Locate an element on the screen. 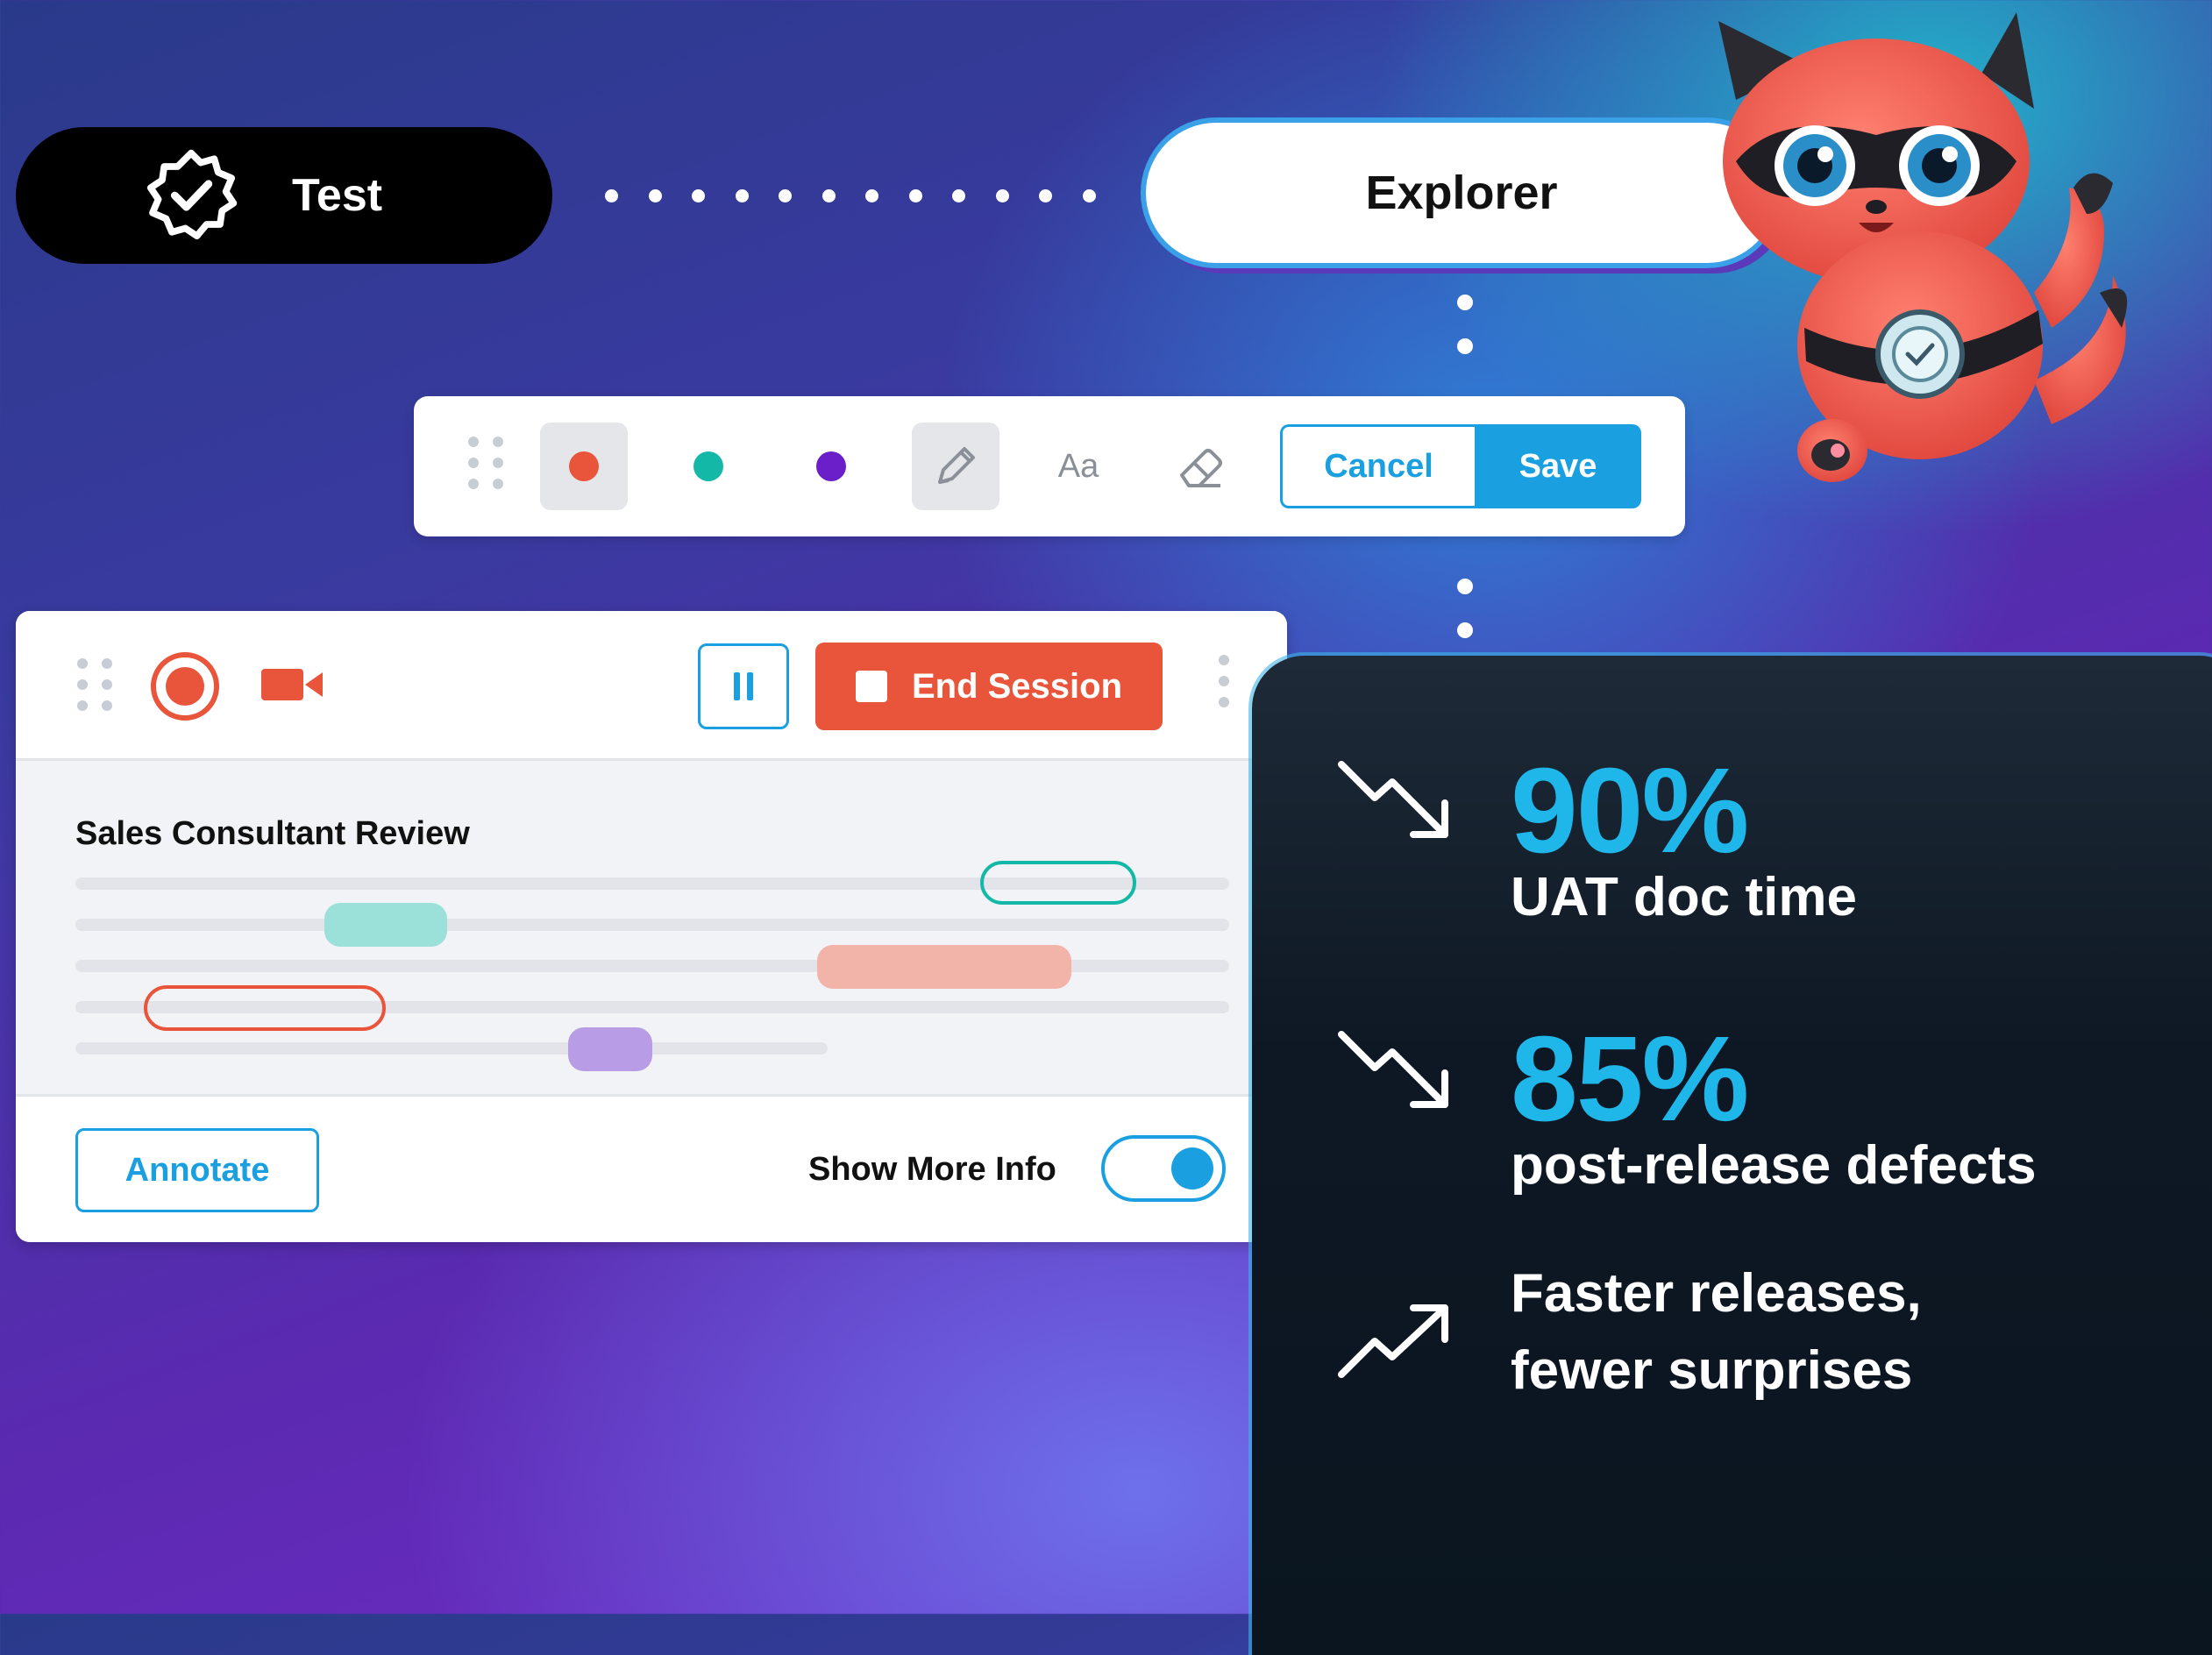 This screenshot has height=1655, width=2212. flow-connector is located at coordinates (850, 195).